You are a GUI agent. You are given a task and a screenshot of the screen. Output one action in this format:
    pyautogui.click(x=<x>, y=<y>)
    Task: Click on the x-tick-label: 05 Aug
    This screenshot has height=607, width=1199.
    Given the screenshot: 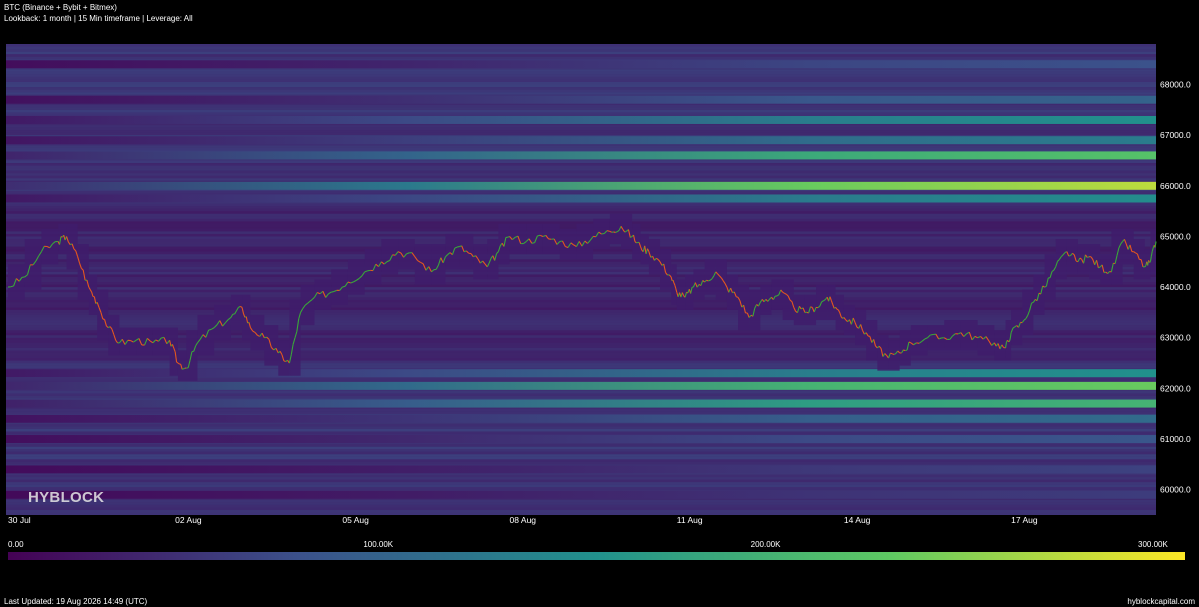 What is the action you would take?
    pyautogui.click(x=355, y=520)
    